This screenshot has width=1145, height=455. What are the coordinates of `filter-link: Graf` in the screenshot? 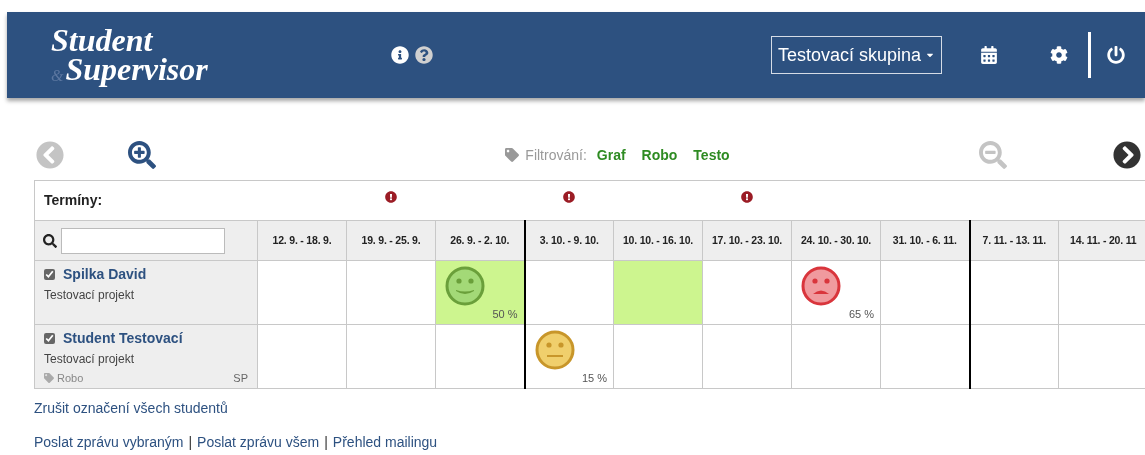 It's located at (611, 155).